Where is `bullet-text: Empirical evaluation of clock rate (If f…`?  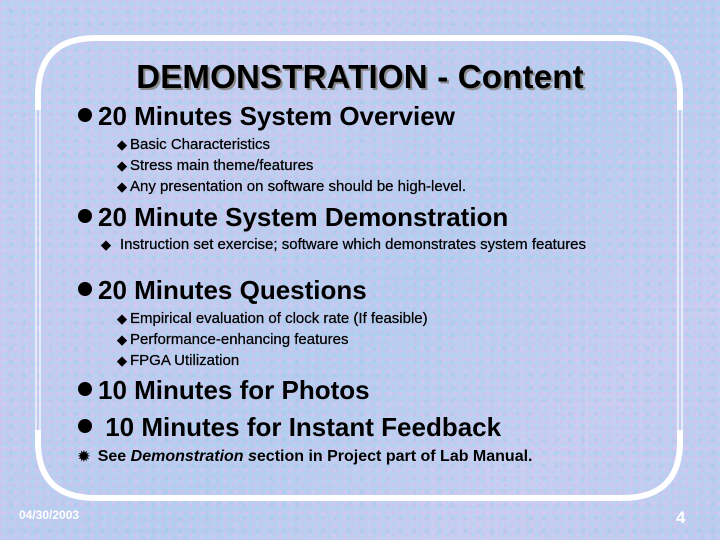 bullet-text: Empirical evaluation of clock rate (If f… is located at coordinates (279, 318).